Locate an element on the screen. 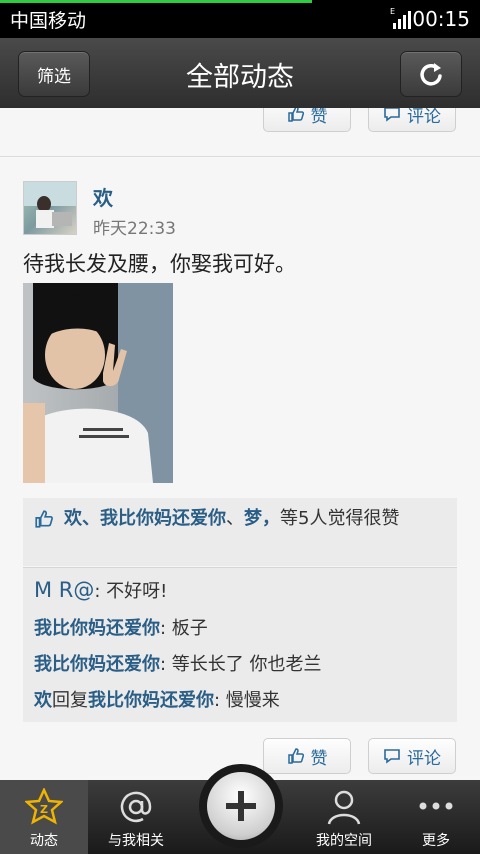 The image size is (480, 854). comment-text: : 慢慢来 is located at coordinates (247, 700).